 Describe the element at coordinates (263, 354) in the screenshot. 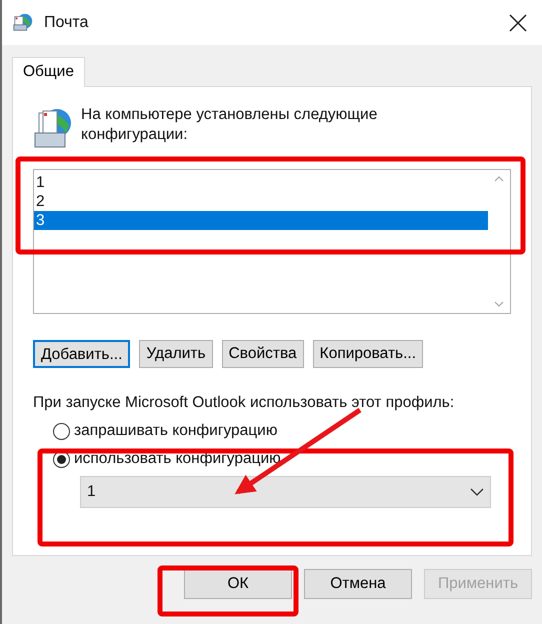

I see `profile-button: Свойства` at that location.